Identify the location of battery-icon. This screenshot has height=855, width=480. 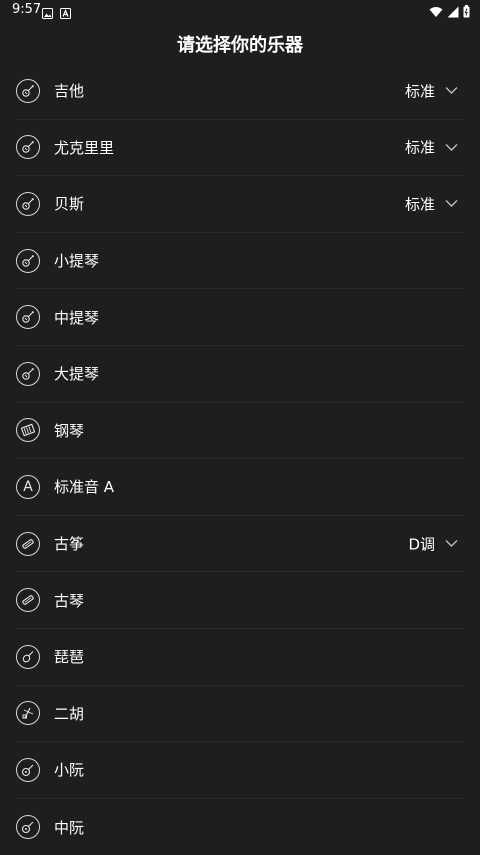
(466, 12).